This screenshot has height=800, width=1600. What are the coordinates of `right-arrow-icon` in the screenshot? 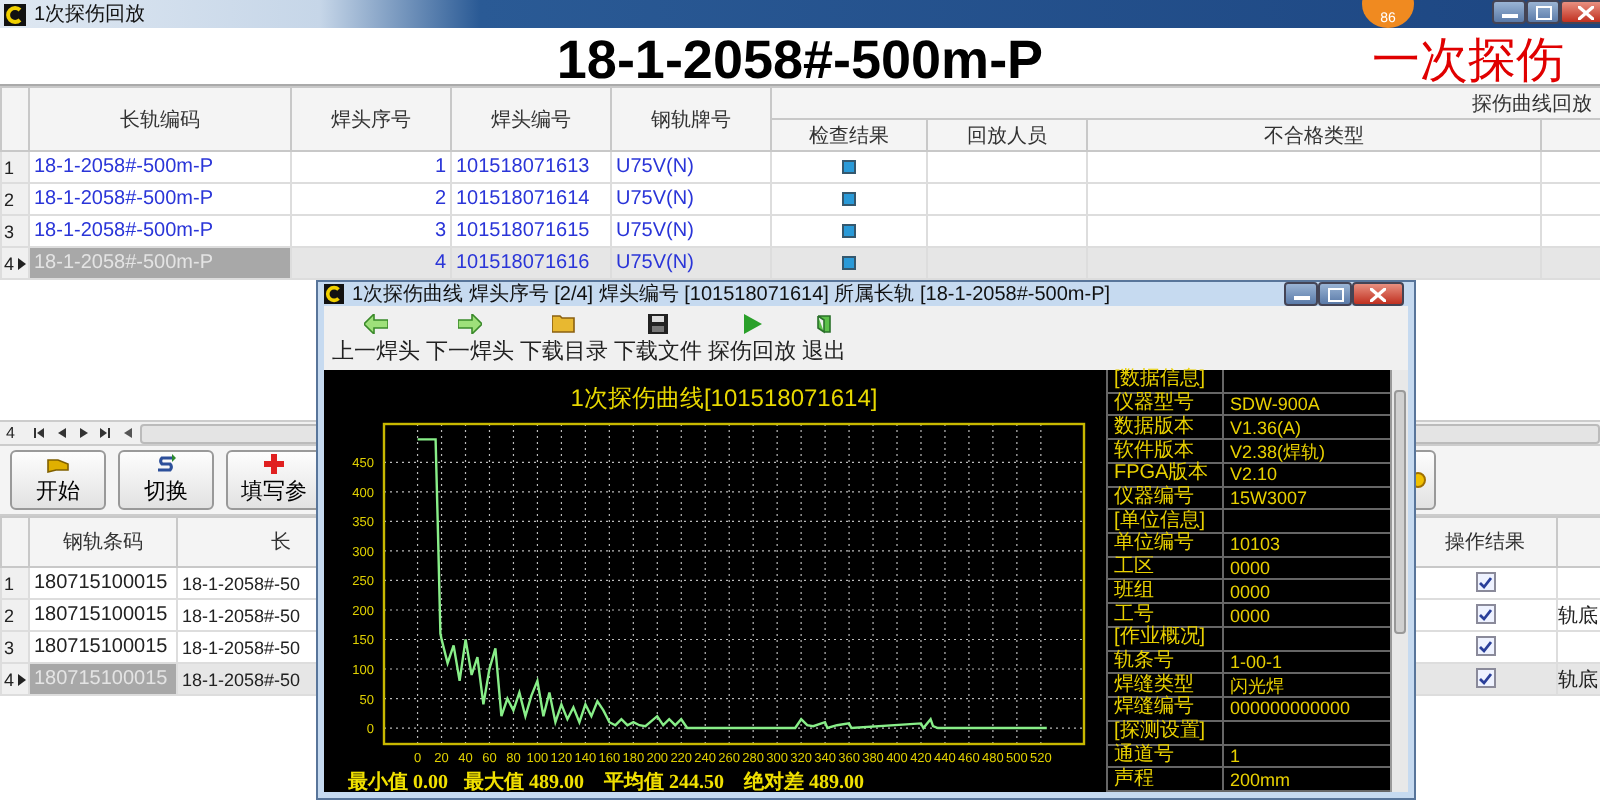 It's located at (470, 324).